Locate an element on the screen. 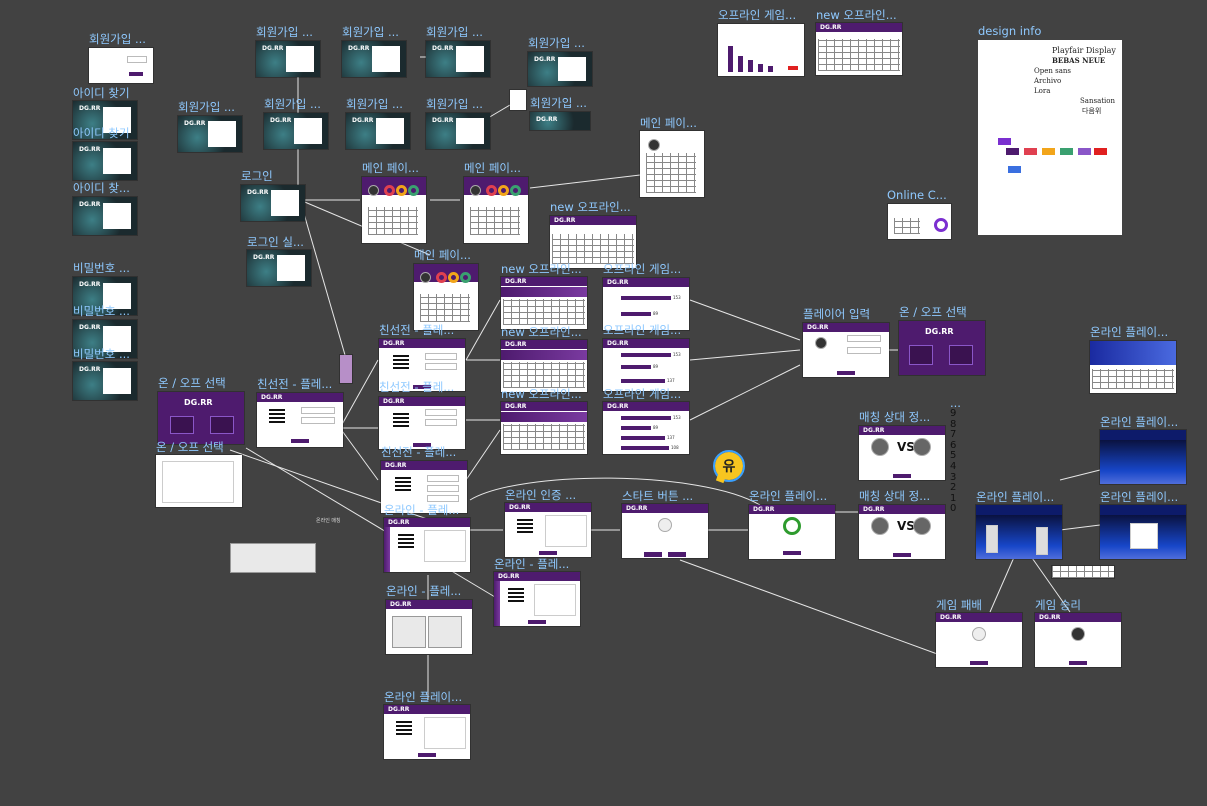 This screenshot has width=1207, height=806. frame-login: DG.RR is located at coordinates (273, 203).